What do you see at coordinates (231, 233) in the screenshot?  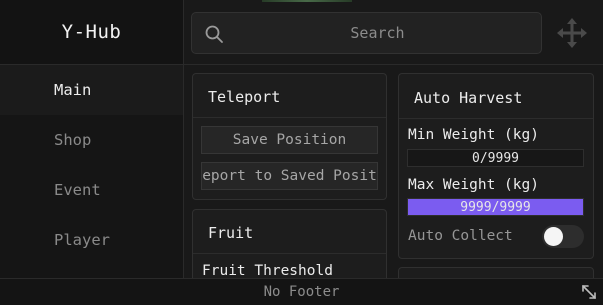 I see `fruit-title: Fruit` at bounding box center [231, 233].